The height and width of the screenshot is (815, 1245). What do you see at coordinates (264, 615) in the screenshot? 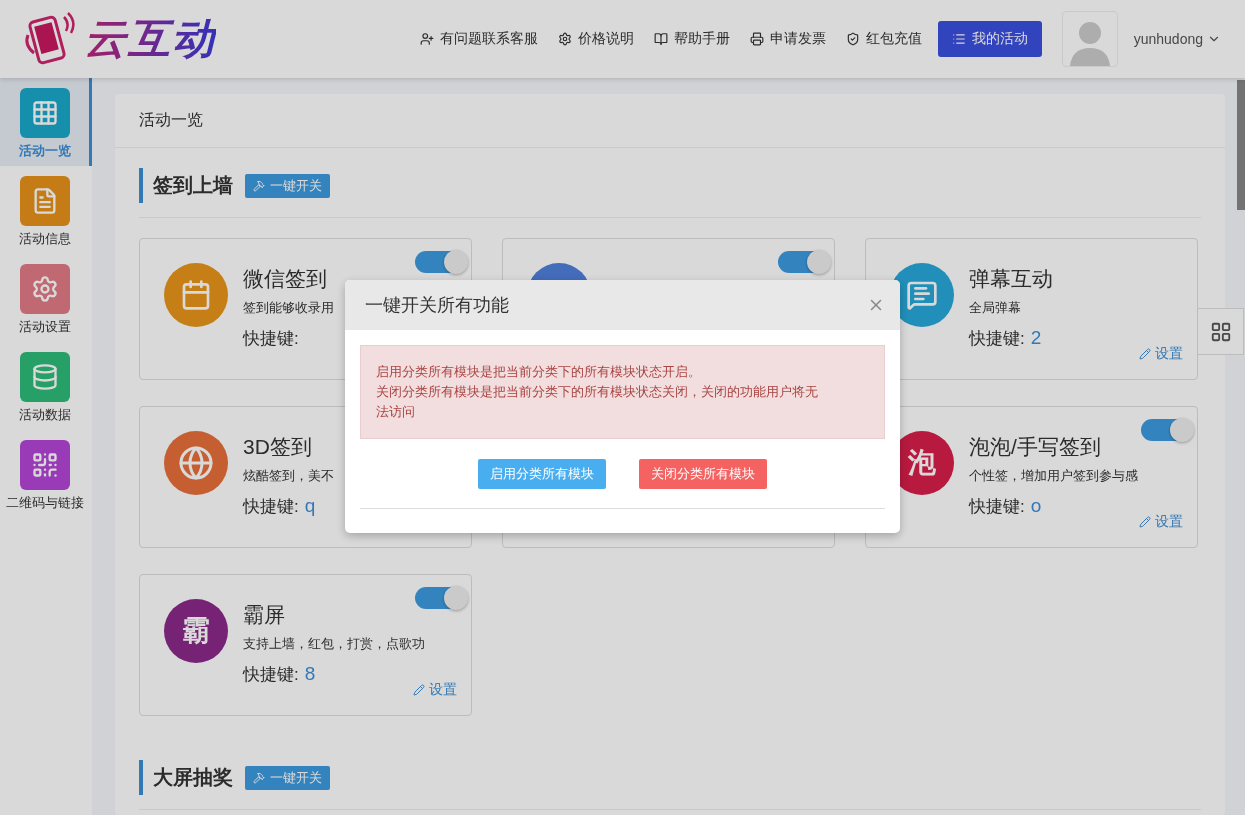
I see `card-title: 霸屏` at bounding box center [264, 615].